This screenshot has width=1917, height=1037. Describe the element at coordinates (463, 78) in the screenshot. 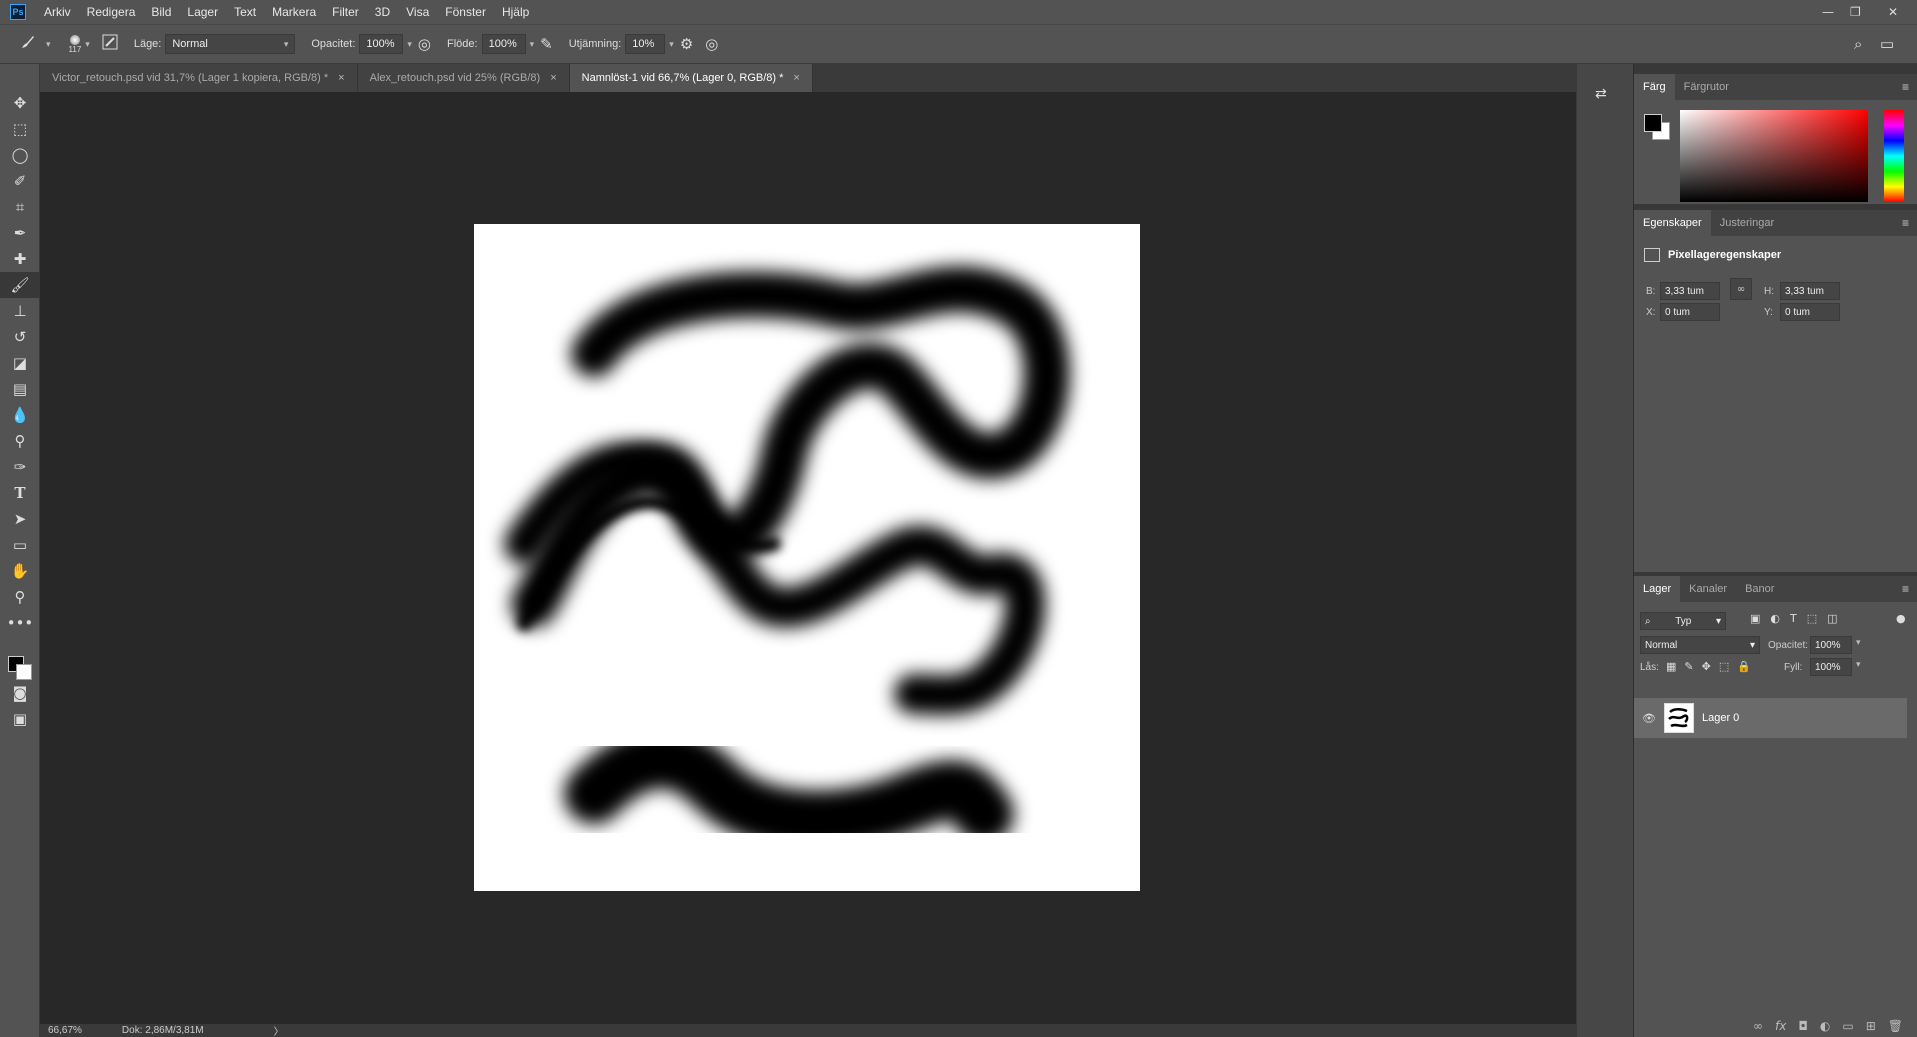

I see `tab-alex-retouch: Alex_retouch.psd vid 25% (RGB/8) ×` at that location.